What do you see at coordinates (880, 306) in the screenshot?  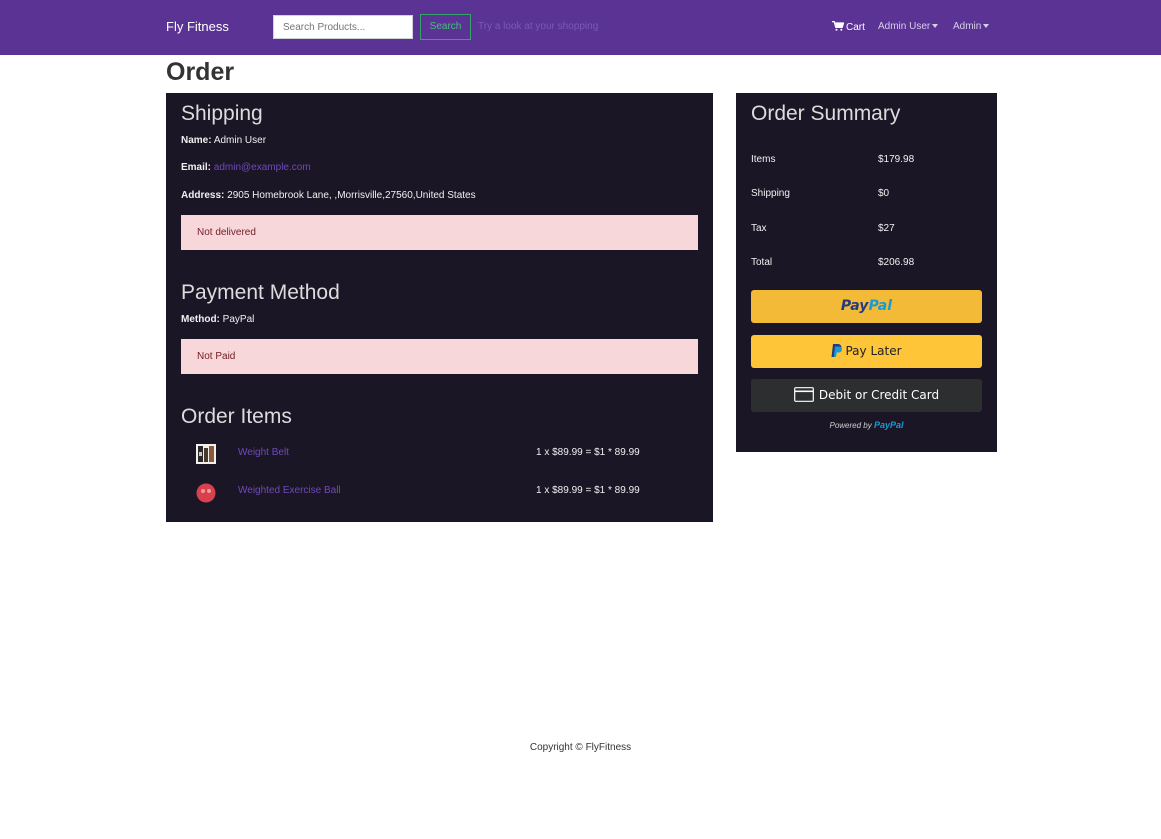 I see `paypal-logo-part2: Pal` at bounding box center [880, 306].